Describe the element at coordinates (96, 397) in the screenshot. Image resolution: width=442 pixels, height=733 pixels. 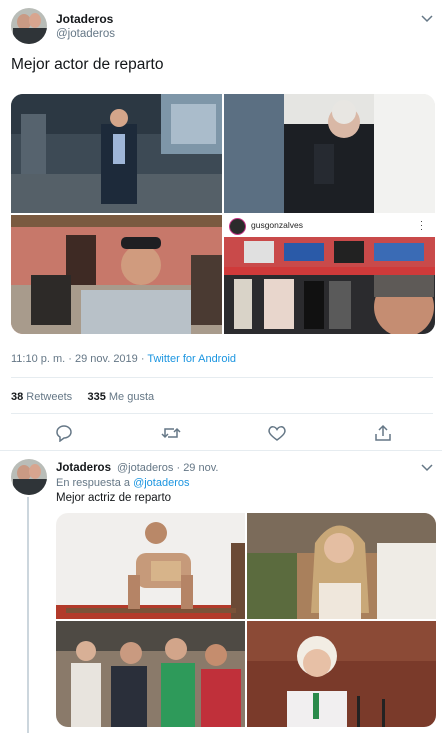
I see `likes-count: 335` at that location.